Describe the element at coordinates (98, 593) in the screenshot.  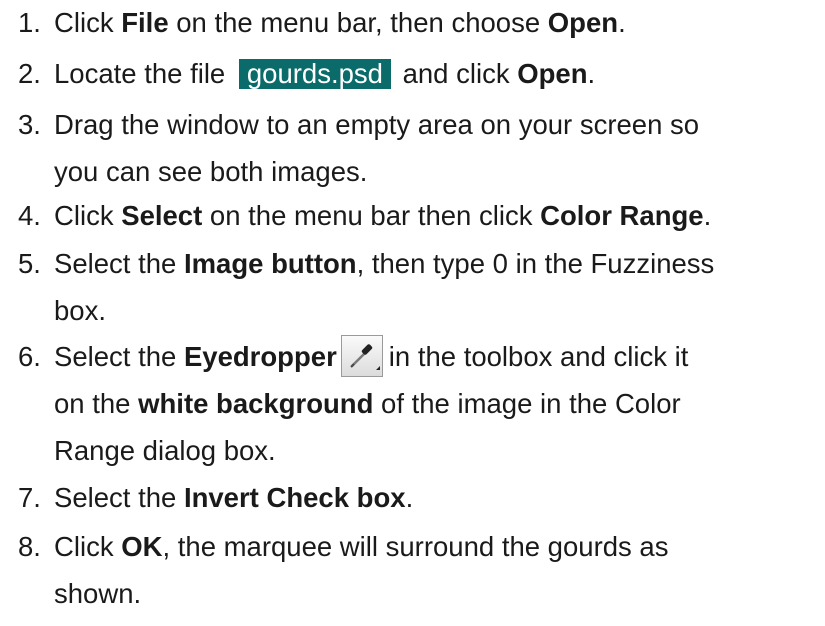
I see `step-line: shown.` at that location.